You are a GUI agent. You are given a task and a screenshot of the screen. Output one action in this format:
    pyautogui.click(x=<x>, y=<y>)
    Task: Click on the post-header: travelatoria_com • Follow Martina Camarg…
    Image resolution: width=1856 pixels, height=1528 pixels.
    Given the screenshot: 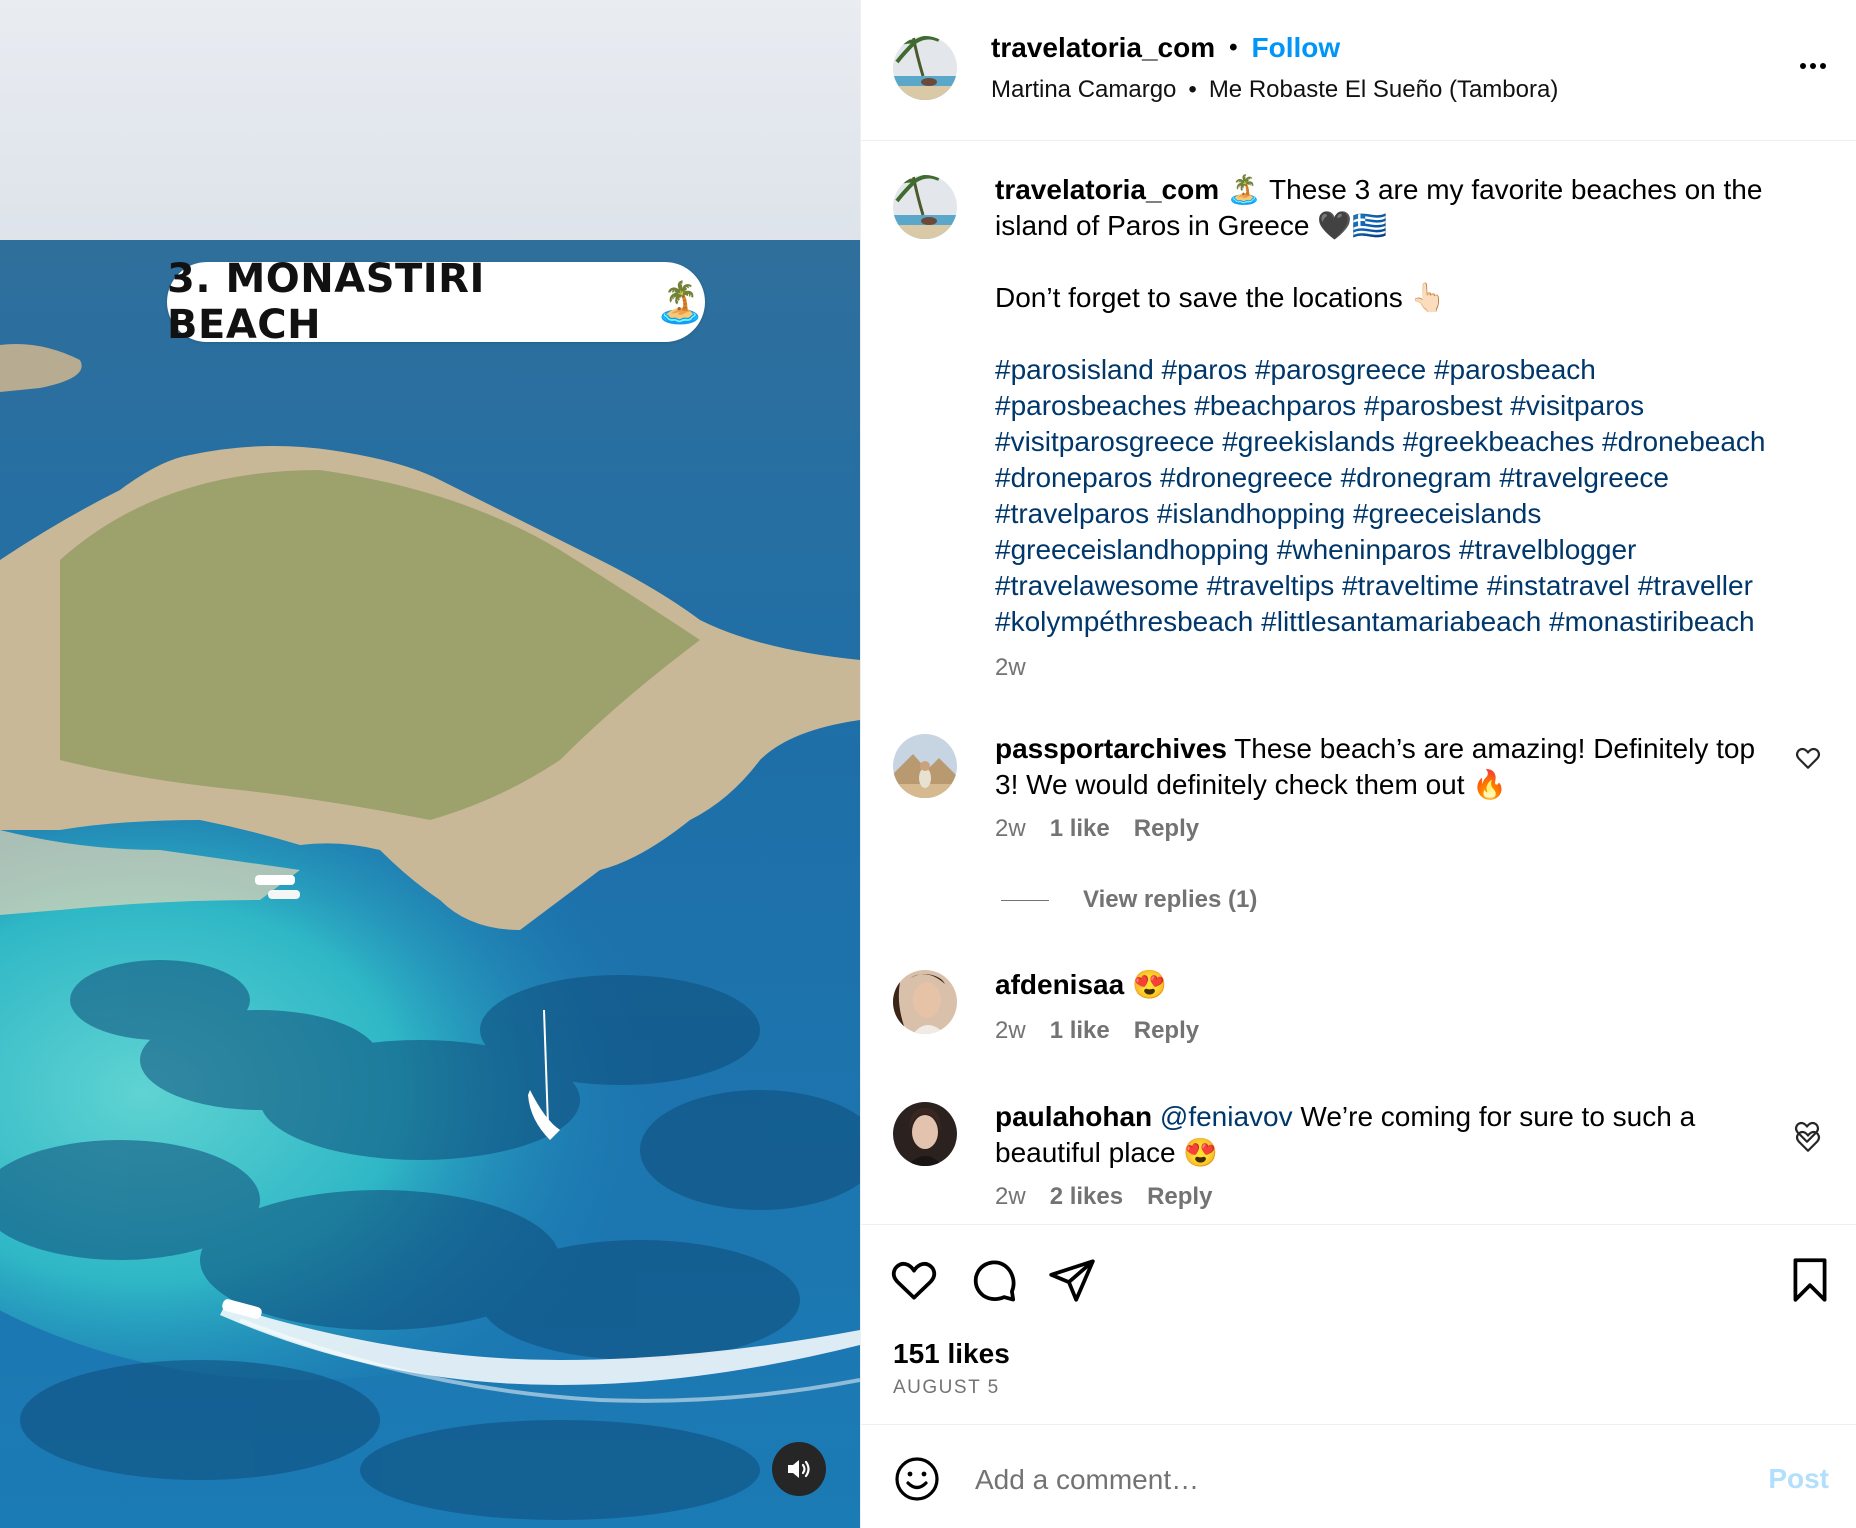 What is the action you would take?
    pyautogui.click(x=1358, y=70)
    